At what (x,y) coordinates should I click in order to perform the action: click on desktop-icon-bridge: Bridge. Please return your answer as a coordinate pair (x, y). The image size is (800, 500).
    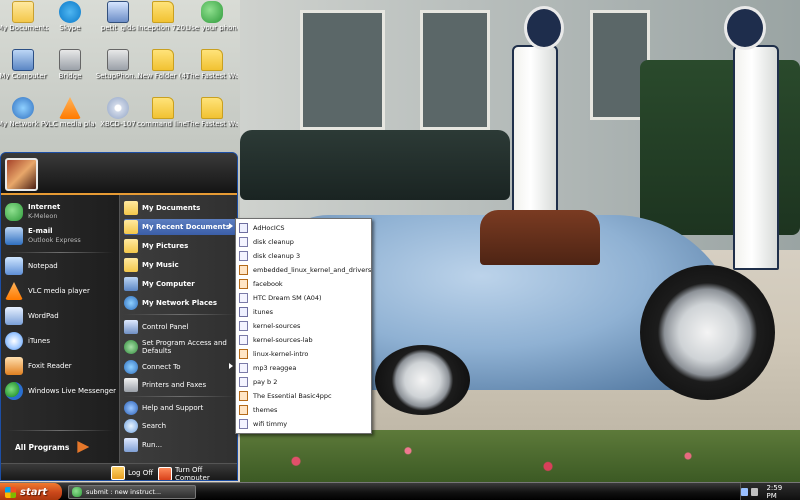
    Looking at the image, I should click on (70, 64).